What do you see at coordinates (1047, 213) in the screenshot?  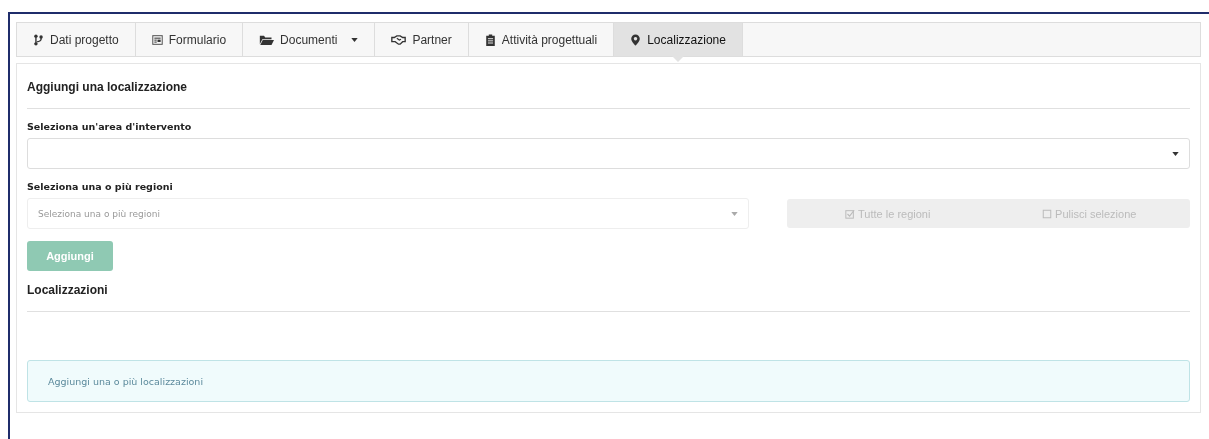 I see `empty-box-icon` at bounding box center [1047, 213].